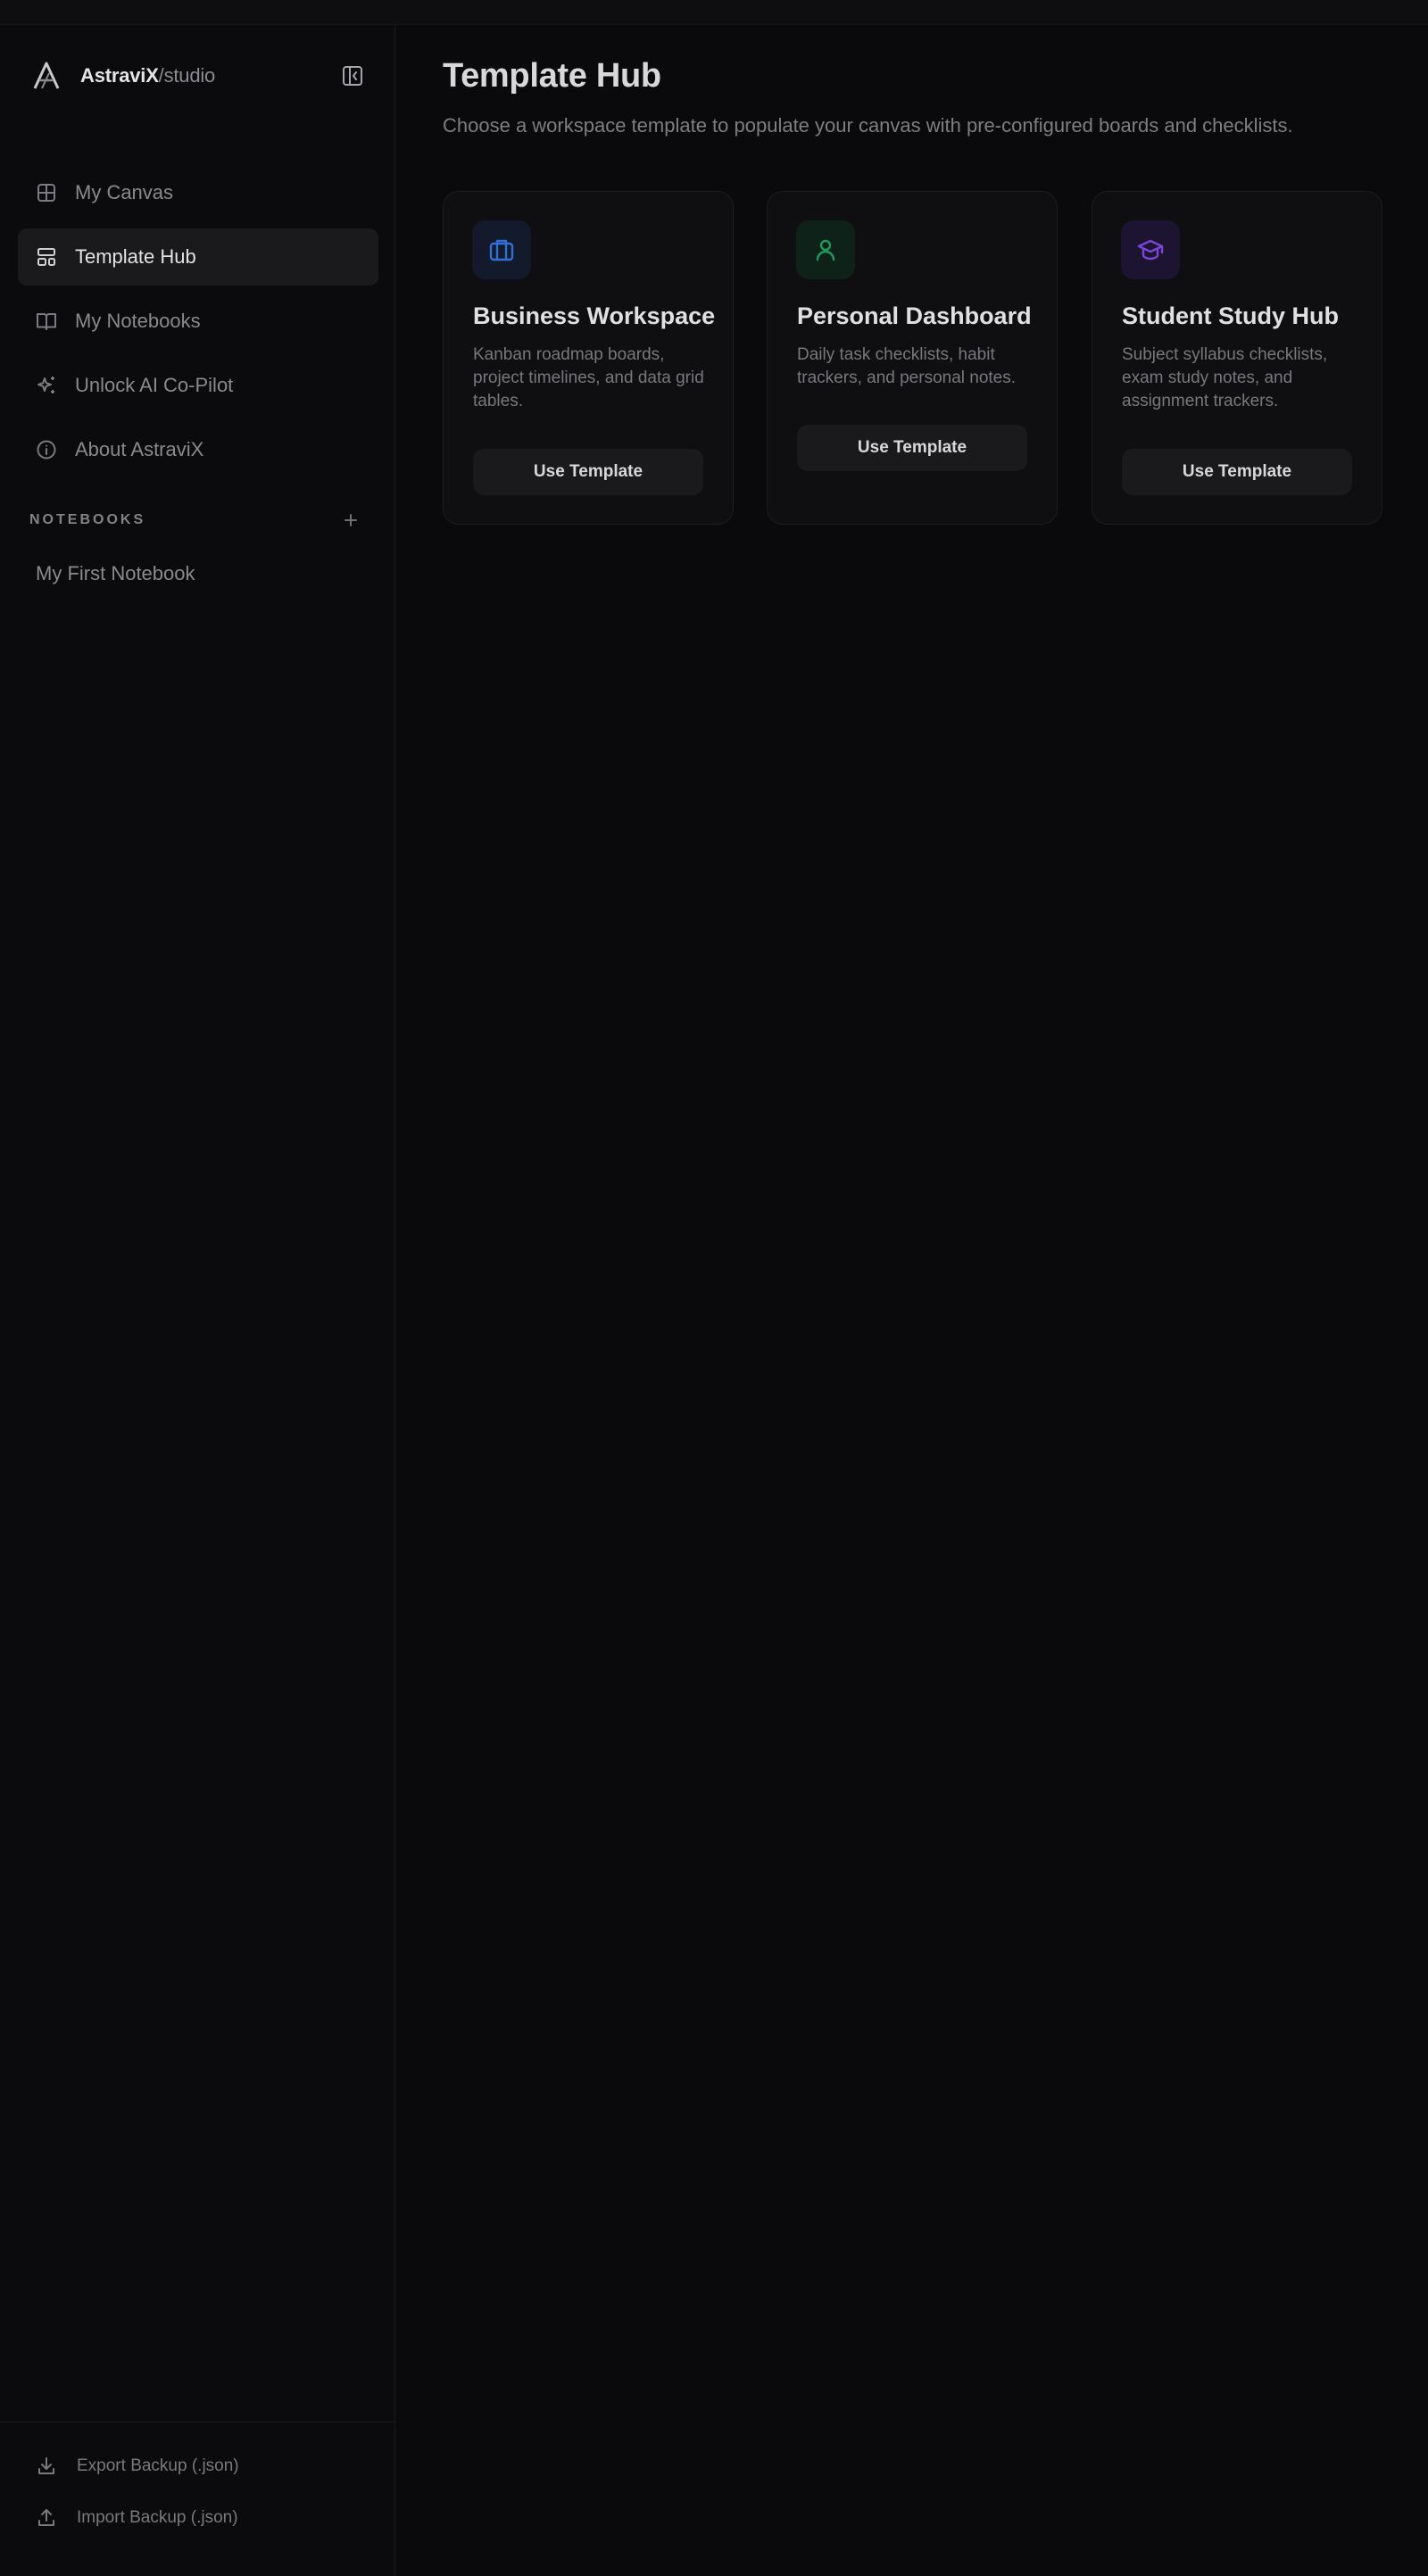 This screenshot has height=2576, width=1428. Describe the element at coordinates (125, 192) in the screenshot. I see `sidebar-item-label: My Canvas` at that location.